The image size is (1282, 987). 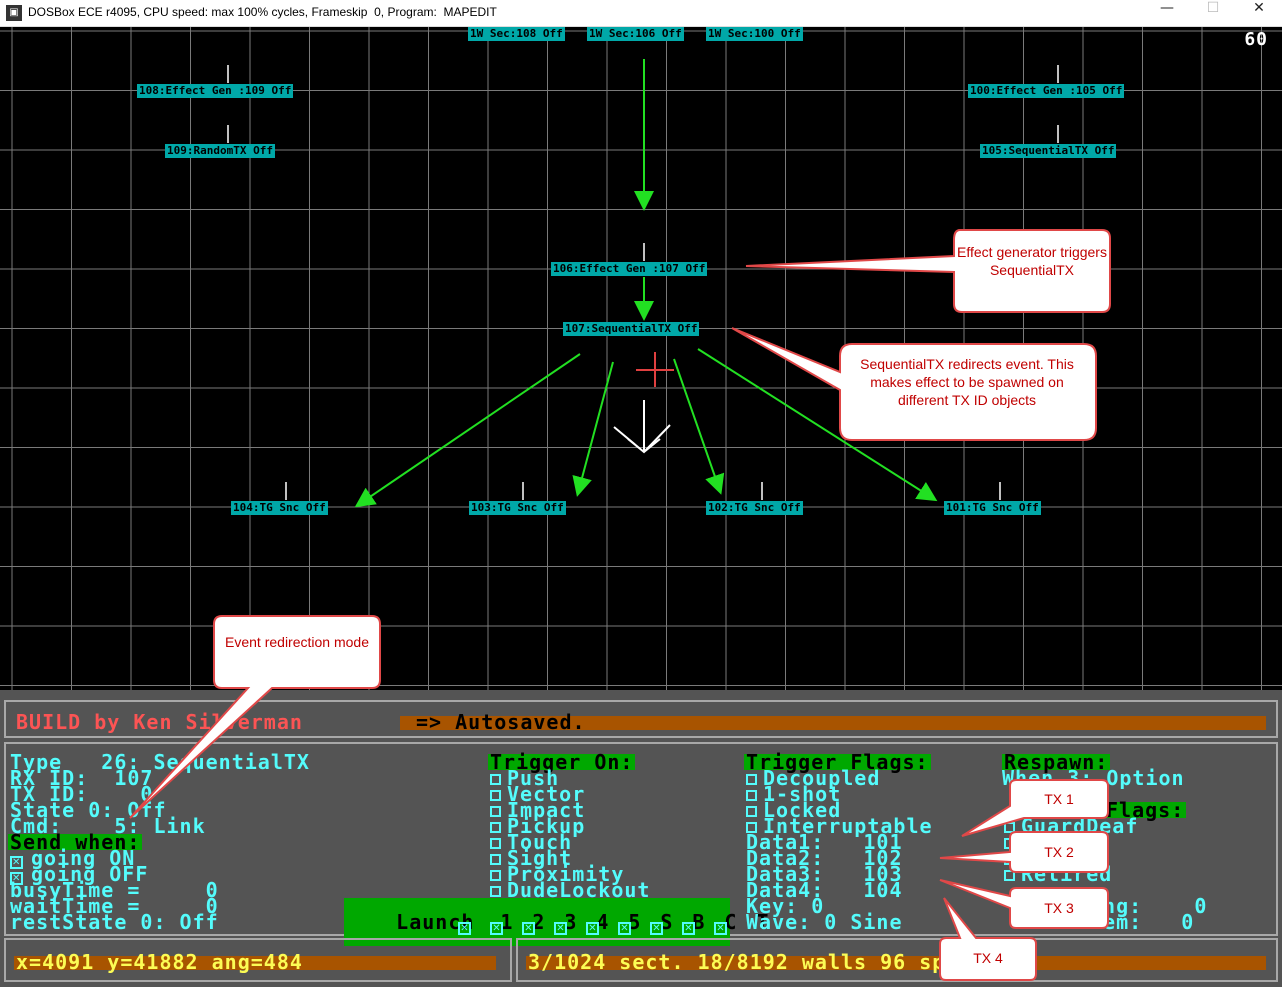 What do you see at coordinates (1093, 778) in the screenshot?
I see `respawn-when: When 3: Option` at bounding box center [1093, 778].